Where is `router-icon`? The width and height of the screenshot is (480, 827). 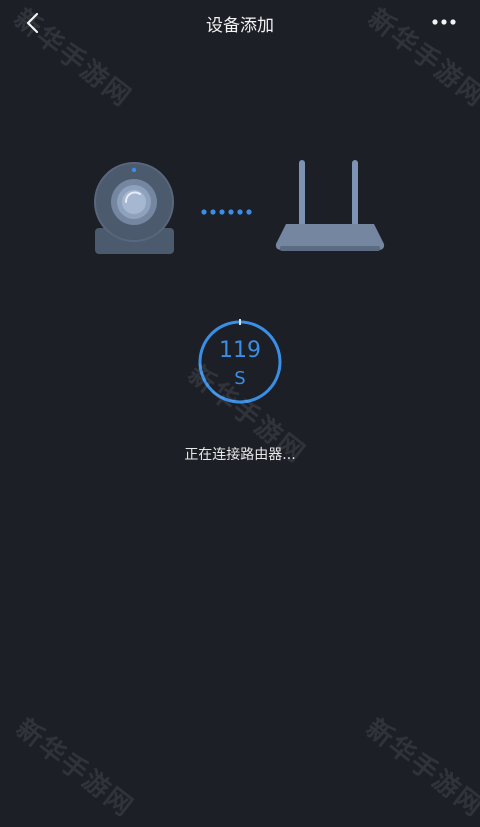 router-icon is located at coordinates (330, 206).